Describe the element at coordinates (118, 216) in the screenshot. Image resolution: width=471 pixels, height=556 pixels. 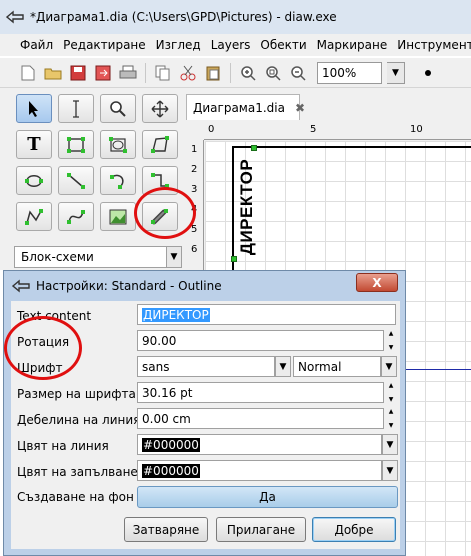
I see `image-tool-icon` at that location.